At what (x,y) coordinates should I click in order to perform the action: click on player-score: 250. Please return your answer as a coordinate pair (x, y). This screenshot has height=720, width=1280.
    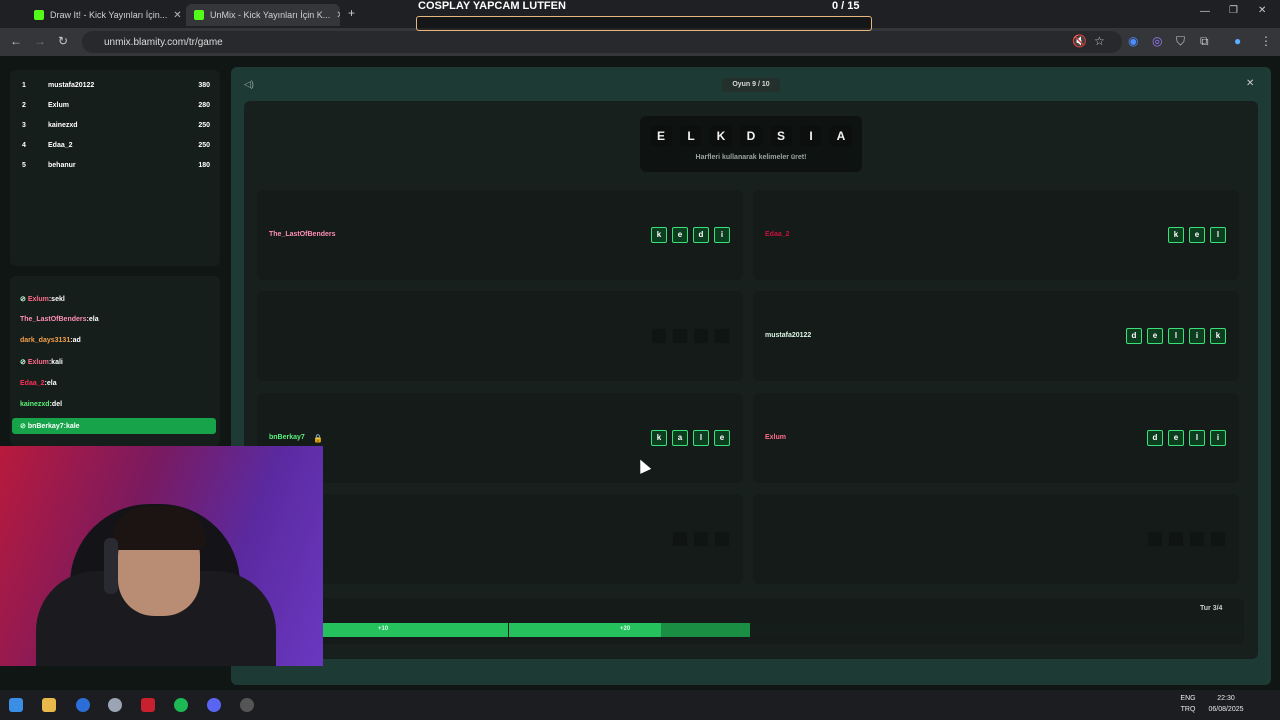
    Looking at the image, I should click on (204, 125).